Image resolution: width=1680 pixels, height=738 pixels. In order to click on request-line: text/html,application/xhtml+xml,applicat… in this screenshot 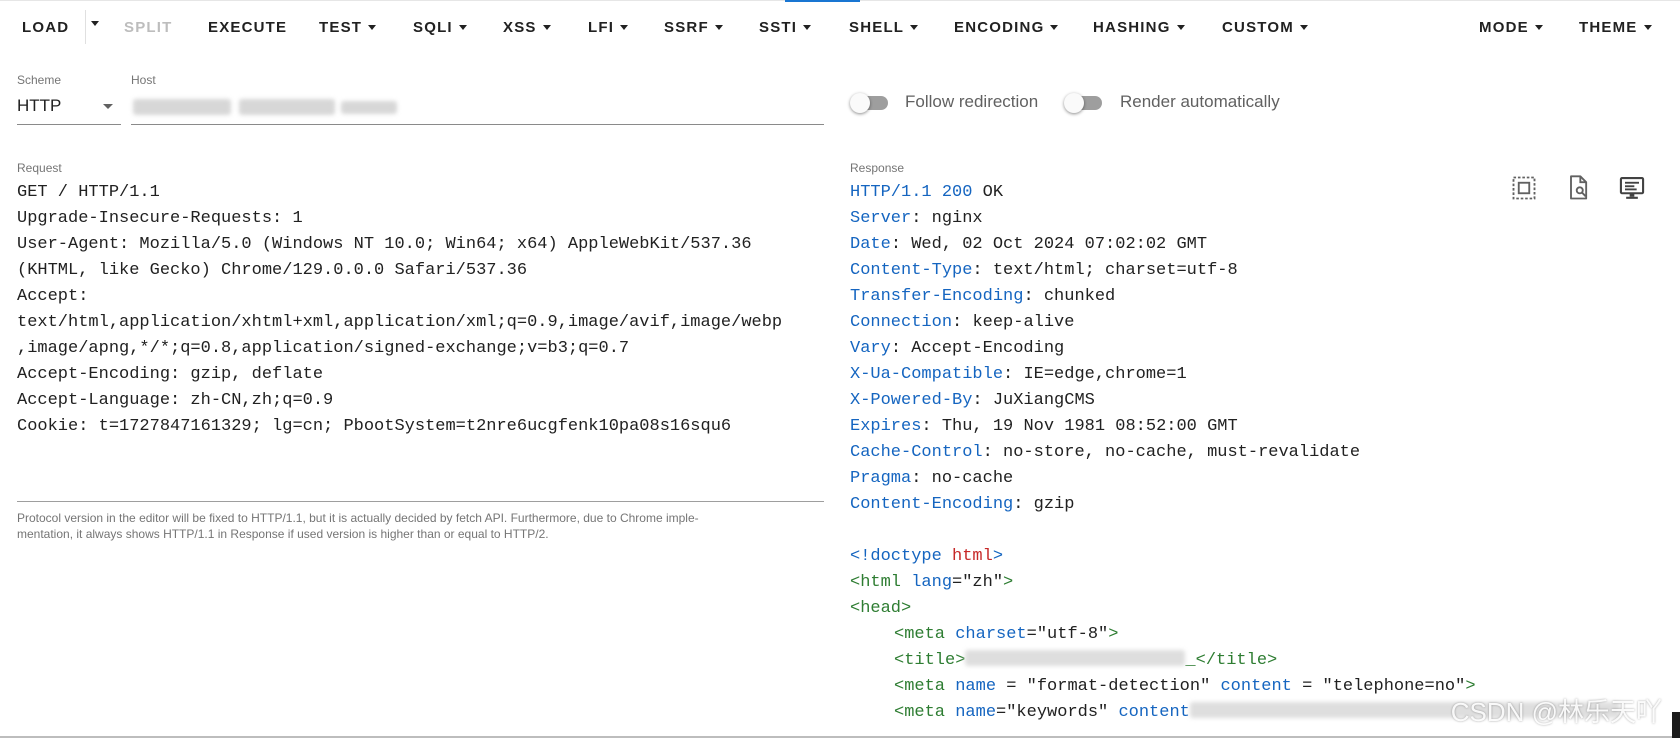, I will do `click(400, 322)`.